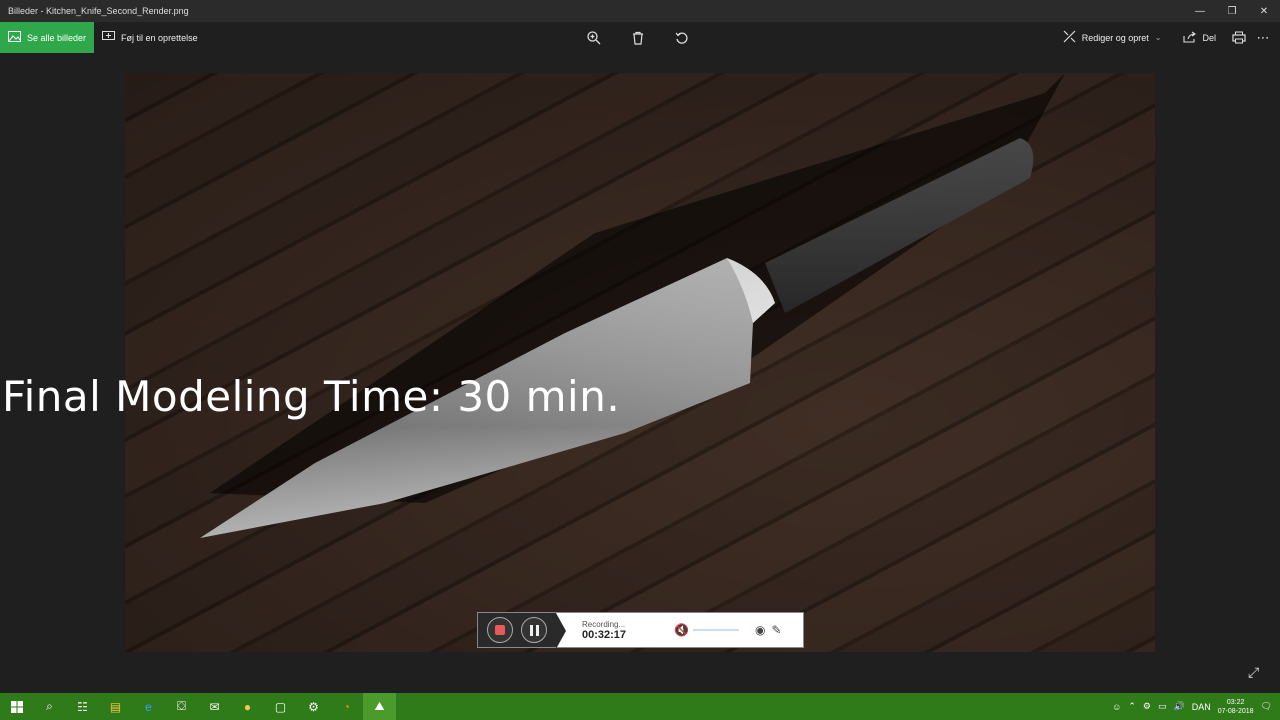 The height and width of the screenshot is (720, 1280). Describe the element at coordinates (57, 37) in the screenshot. I see `see-all-label: Se alle billeder` at that location.